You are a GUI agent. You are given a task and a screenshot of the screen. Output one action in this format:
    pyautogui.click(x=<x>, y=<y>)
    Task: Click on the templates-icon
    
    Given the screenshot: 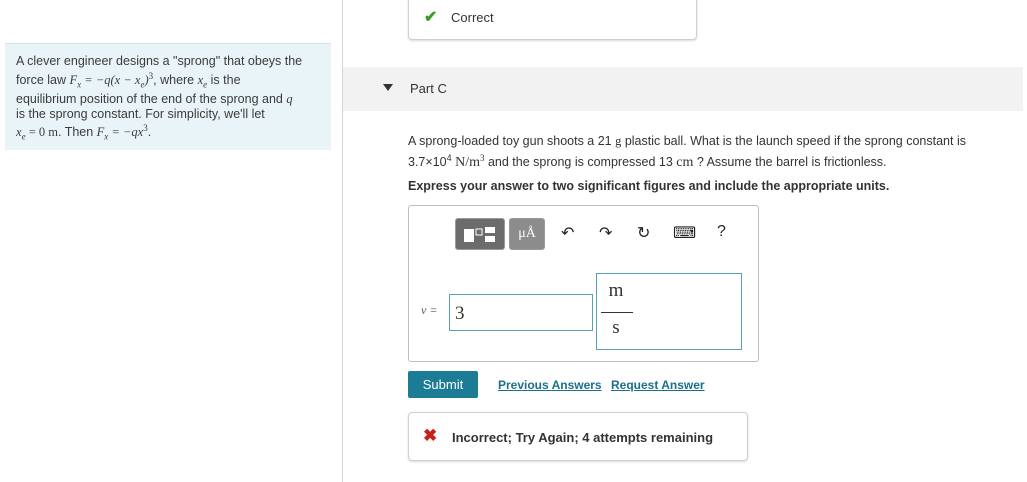 What is the action you would take?
    pyautogui.click(x=479, y=234)
    